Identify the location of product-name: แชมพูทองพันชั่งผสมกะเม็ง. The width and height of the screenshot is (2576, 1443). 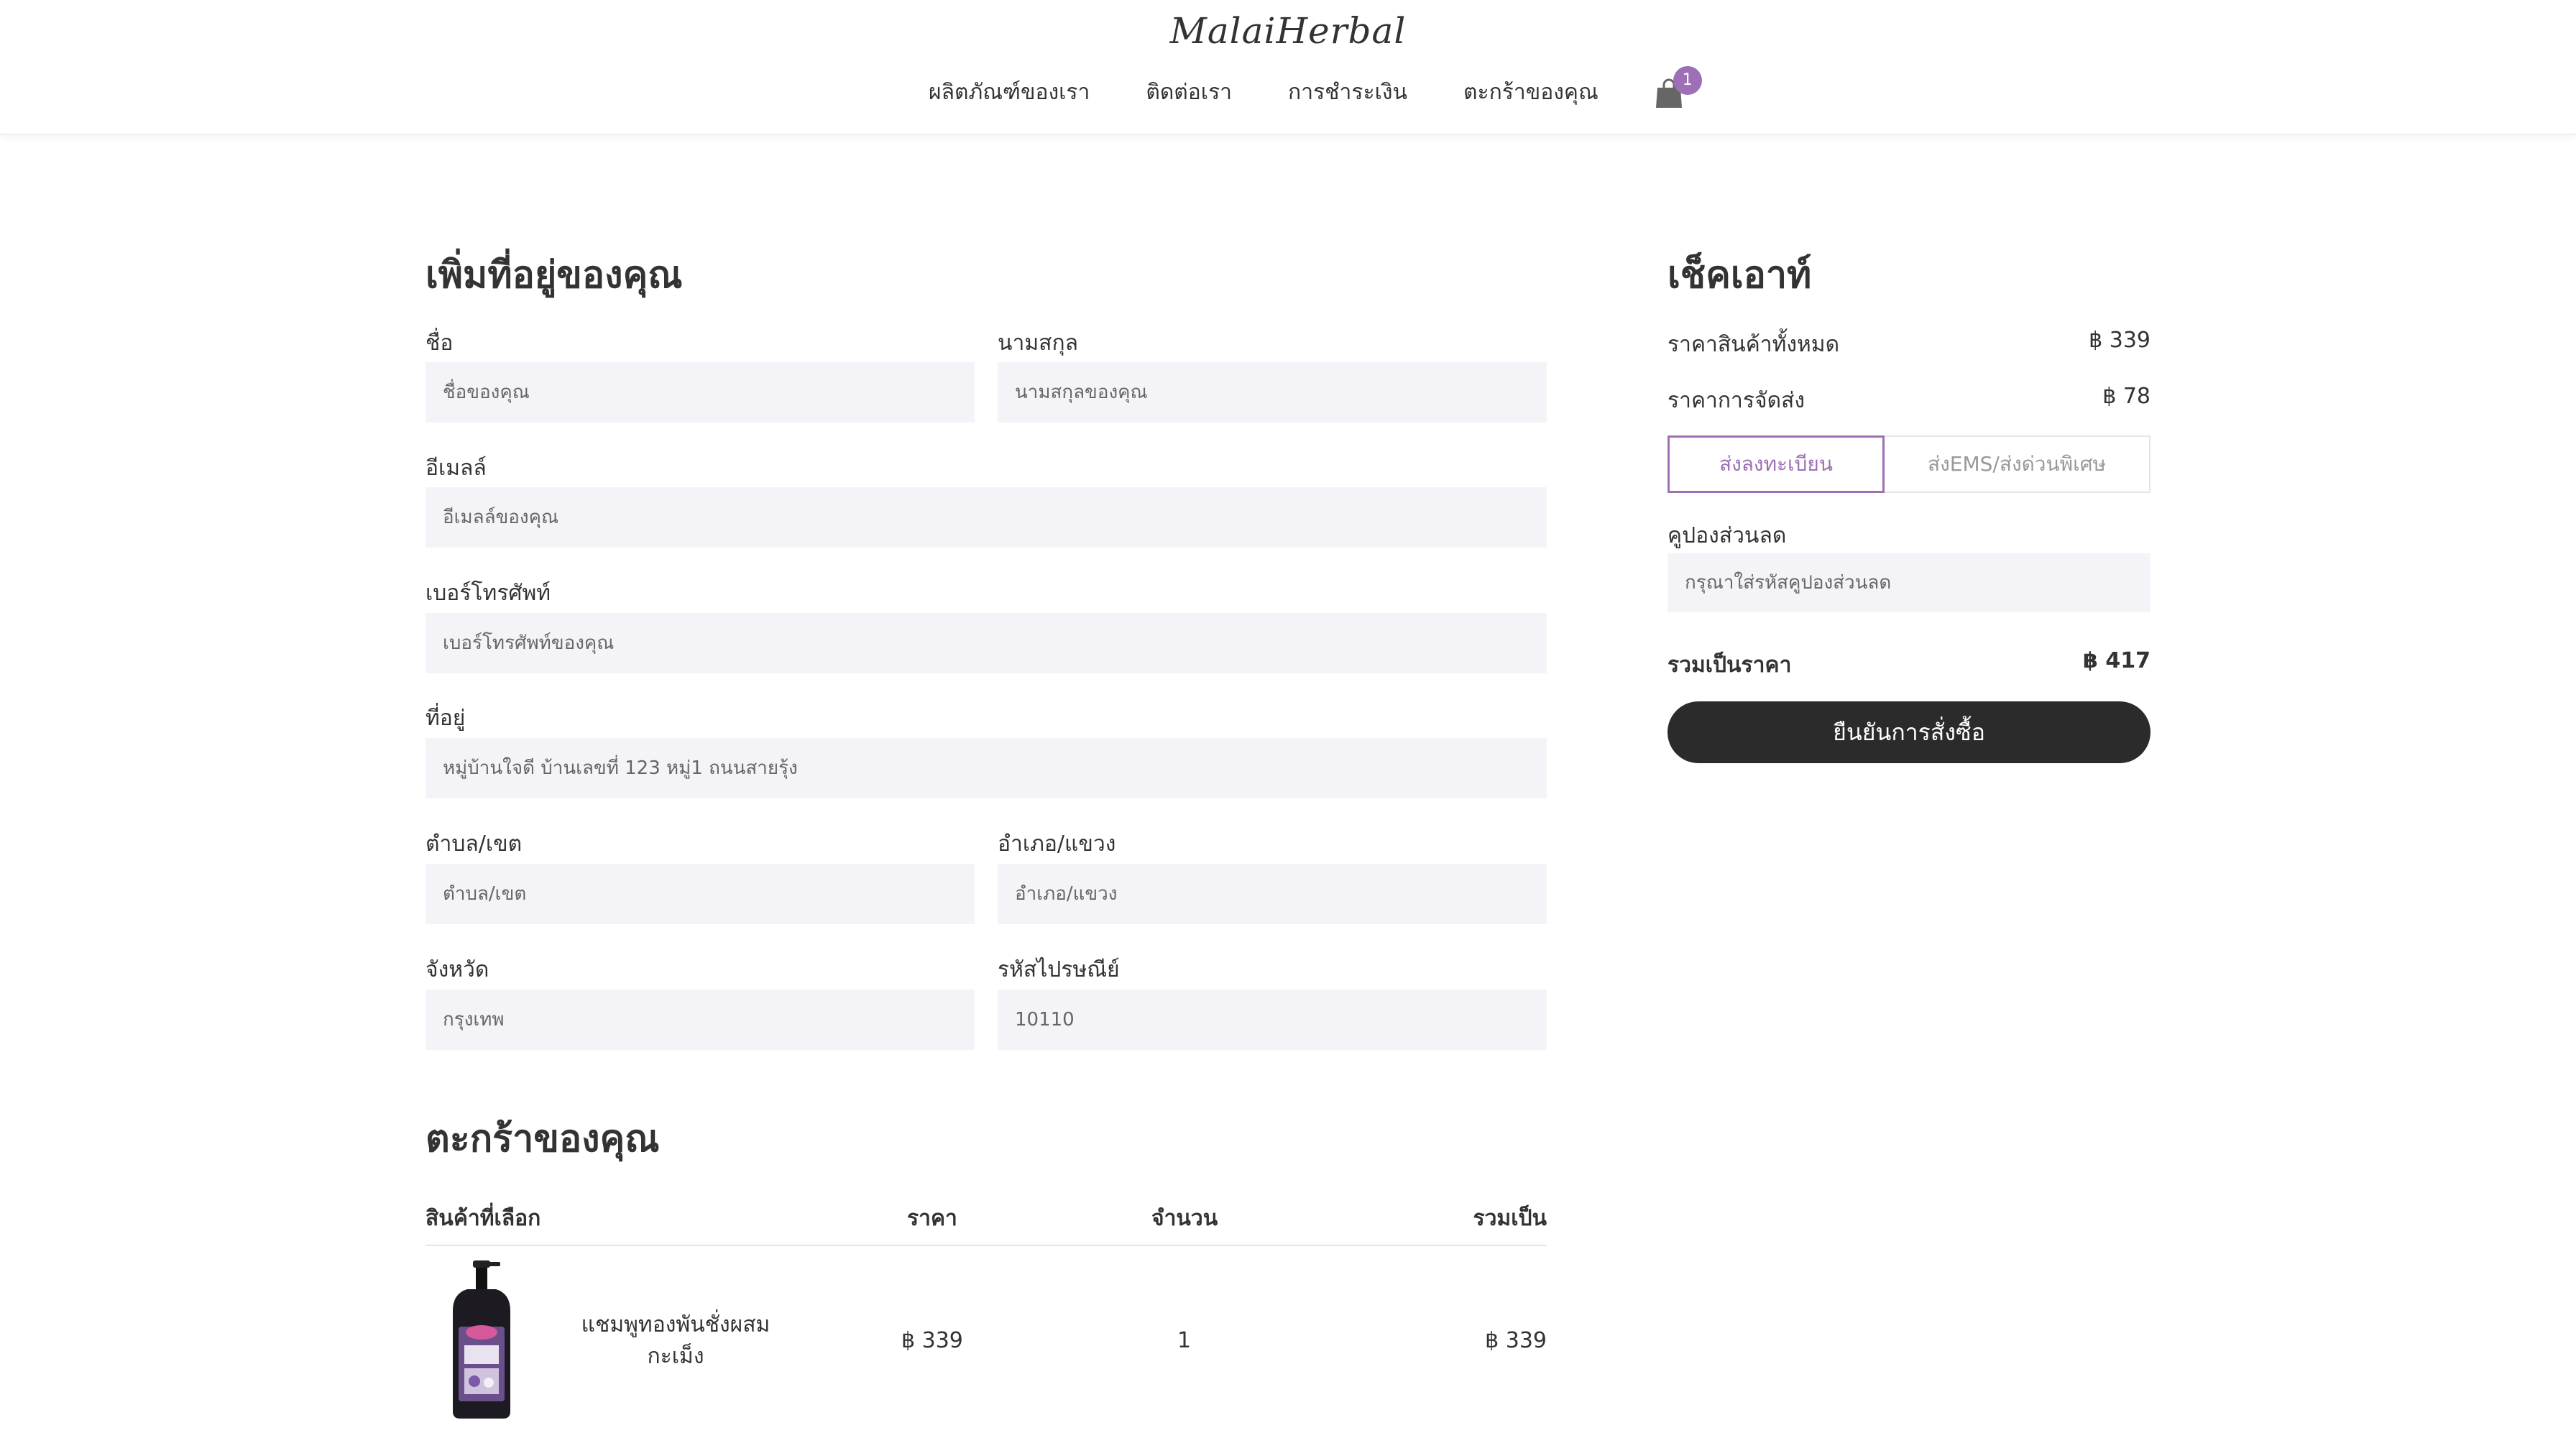
(675, 1340).